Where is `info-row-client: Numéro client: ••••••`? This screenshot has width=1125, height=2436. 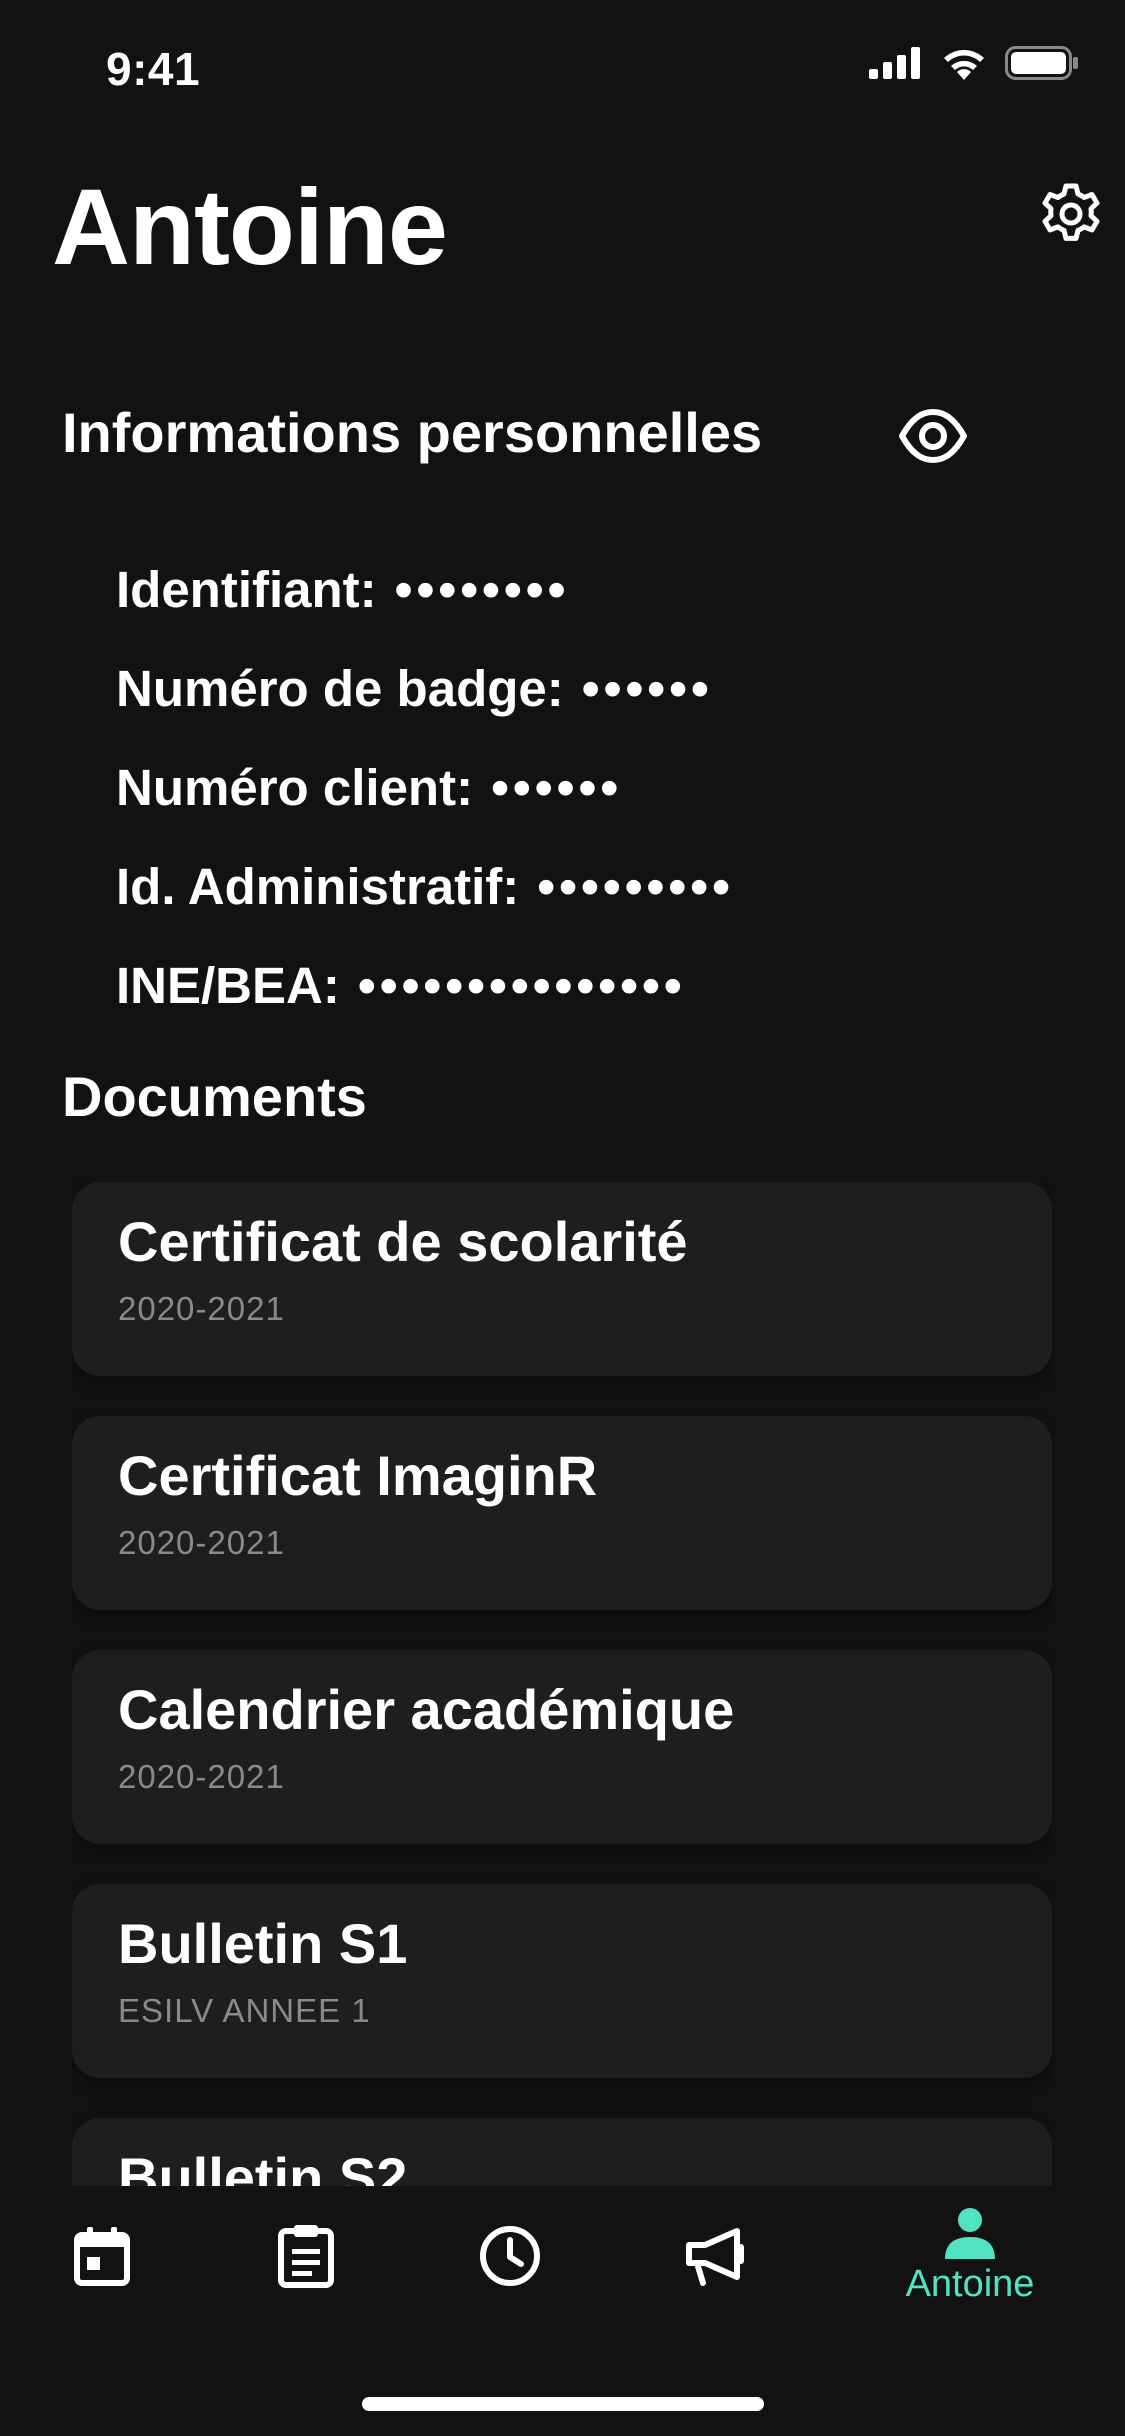 info-row-client: Numéro client: •••••• is located at coordinates (425, 787).